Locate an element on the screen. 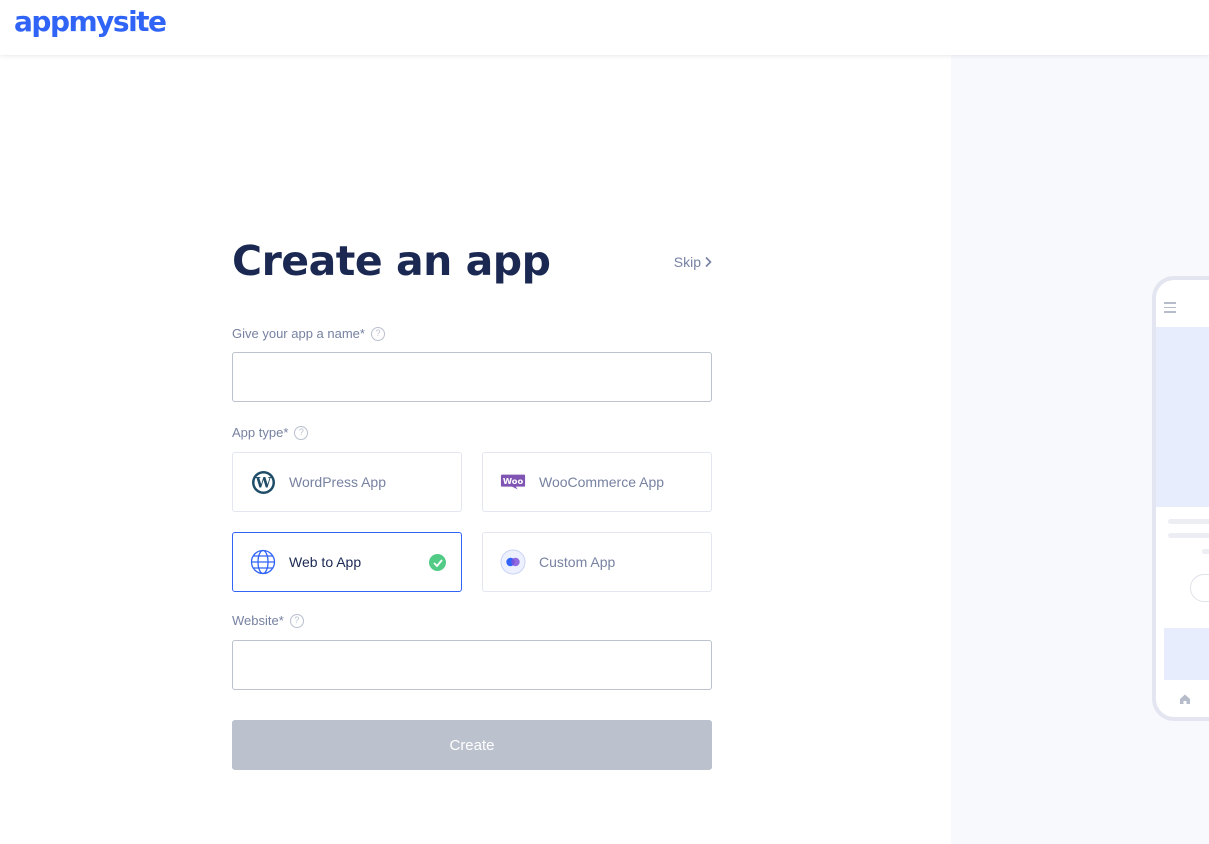 The image size is (1209, 844). website-label-text: Website* is located at coordinates (258, 620).